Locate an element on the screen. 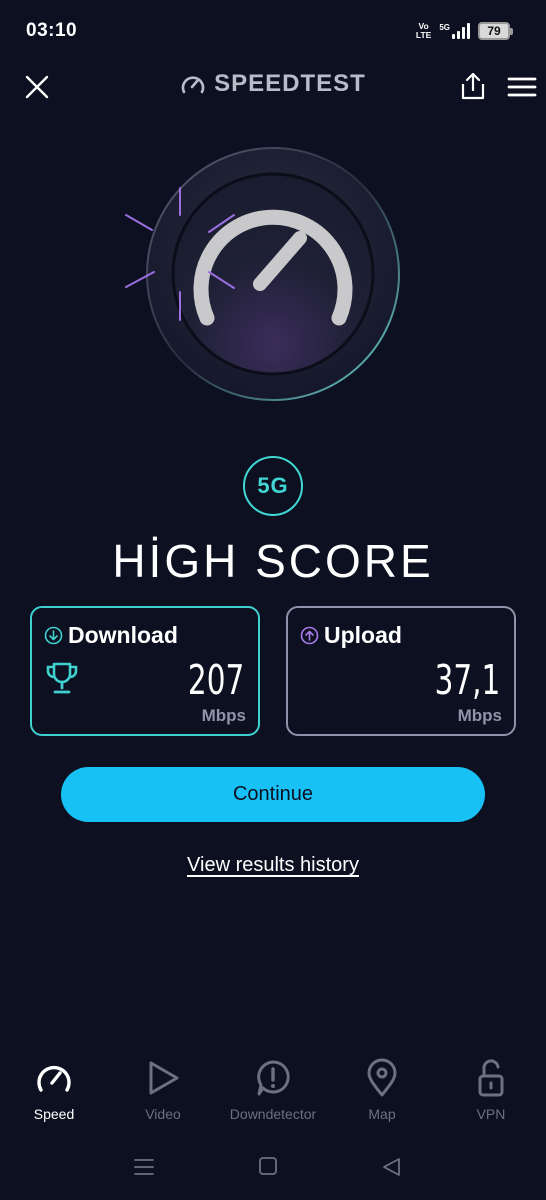  share-icon is located at coordinates (473, 86).